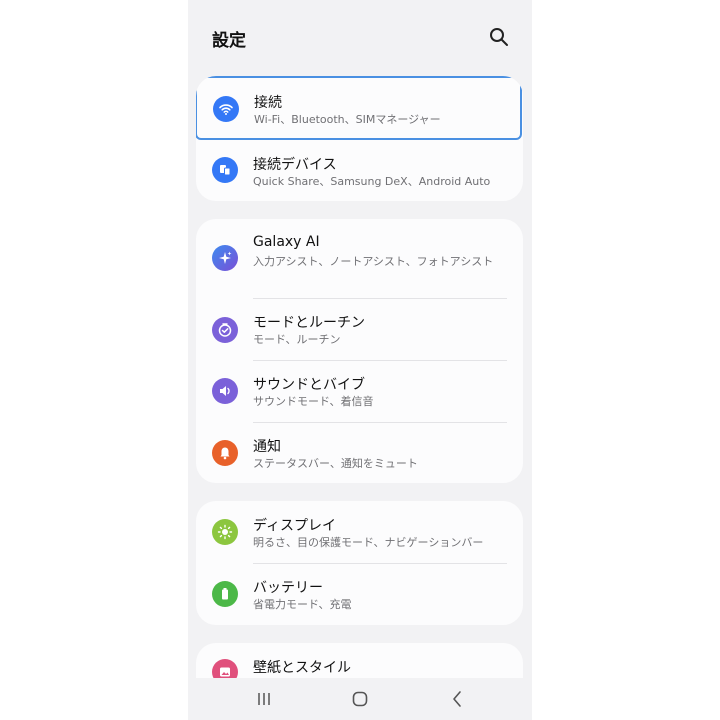  What do you see at coordinates (302, 604) in the screenshot?
I see `settings-item-description: 省電力モード、充電` at bounding box center [302, 604].